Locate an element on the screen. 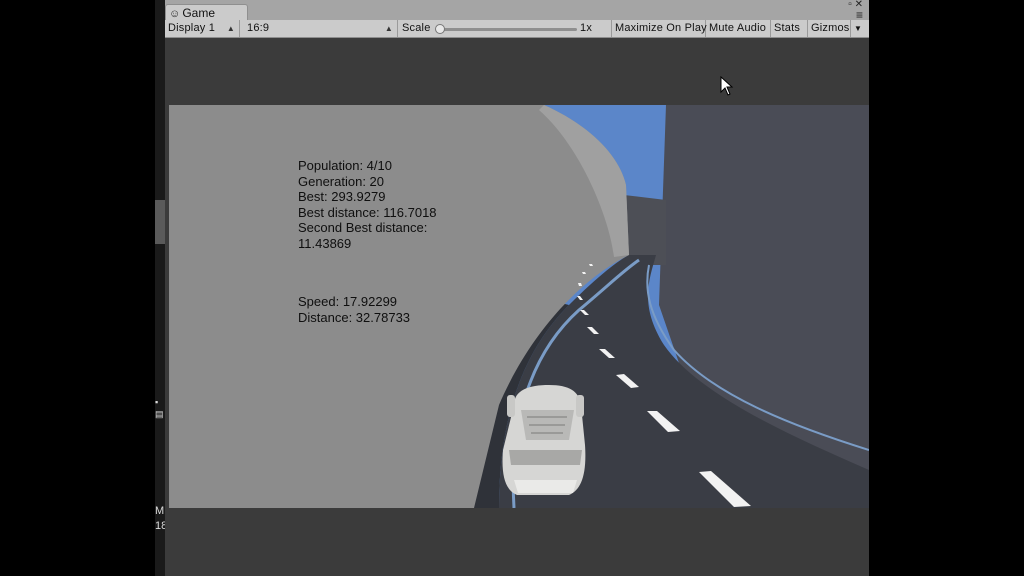  background-glyph: ▪ ▤ is located at coordinates (159, 408).